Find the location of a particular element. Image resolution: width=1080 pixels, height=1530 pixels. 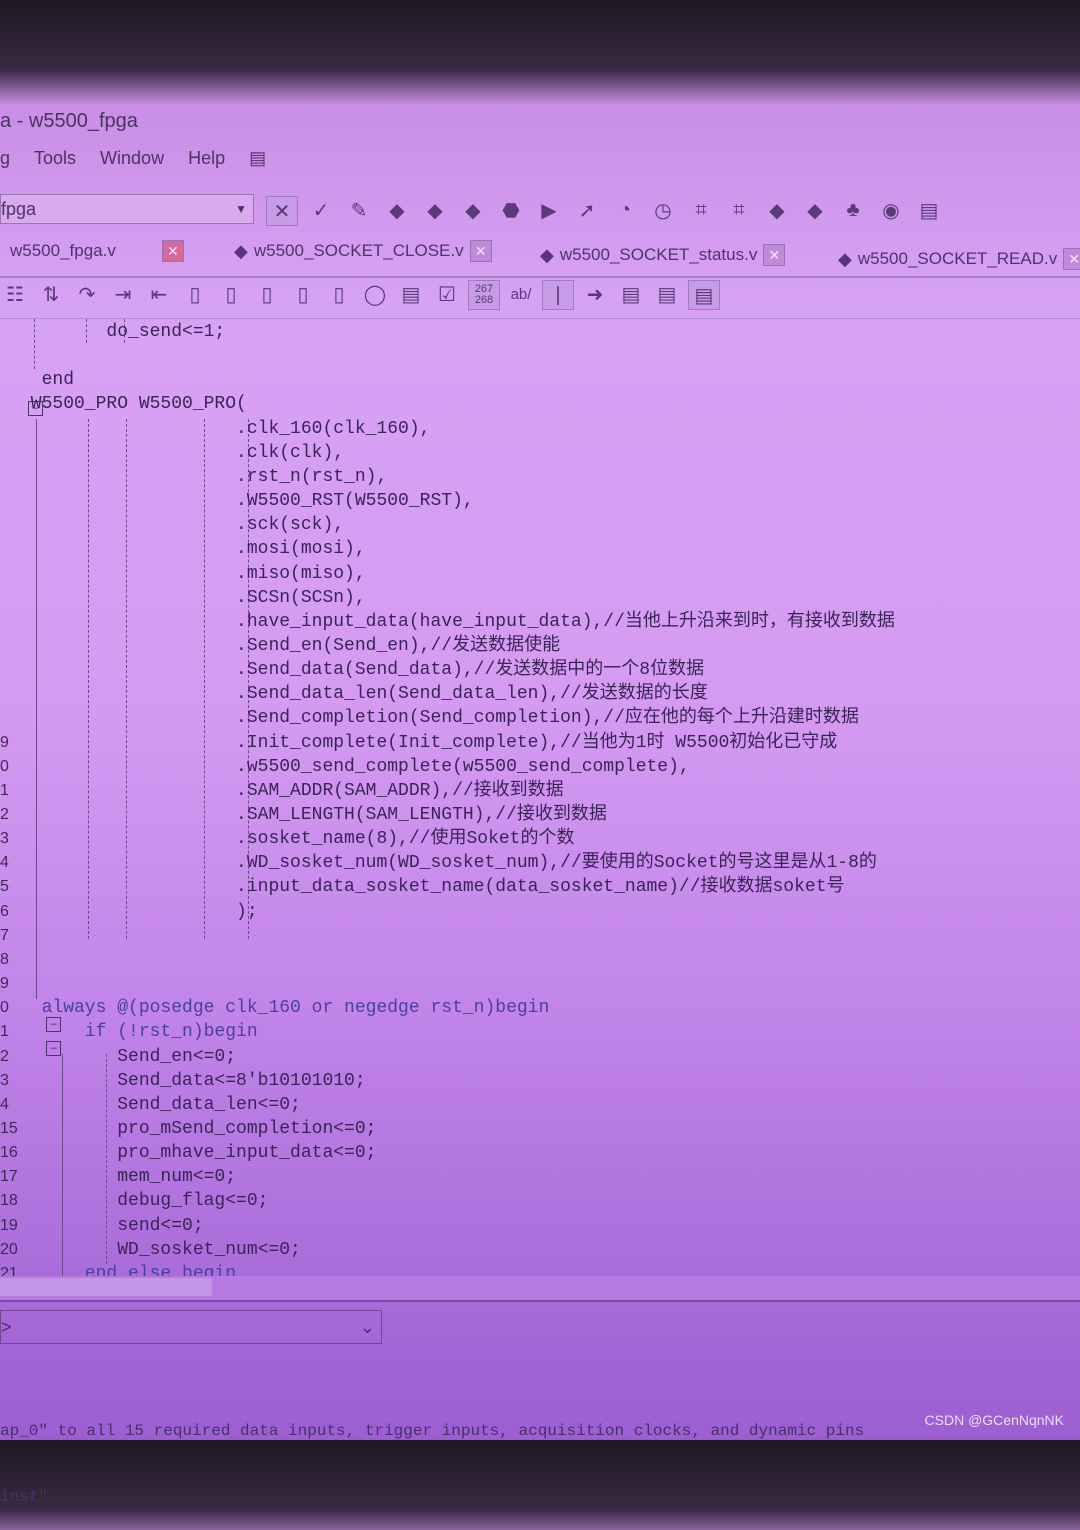

unindent-icon: ⇤ is located at coordinates (159, 294).